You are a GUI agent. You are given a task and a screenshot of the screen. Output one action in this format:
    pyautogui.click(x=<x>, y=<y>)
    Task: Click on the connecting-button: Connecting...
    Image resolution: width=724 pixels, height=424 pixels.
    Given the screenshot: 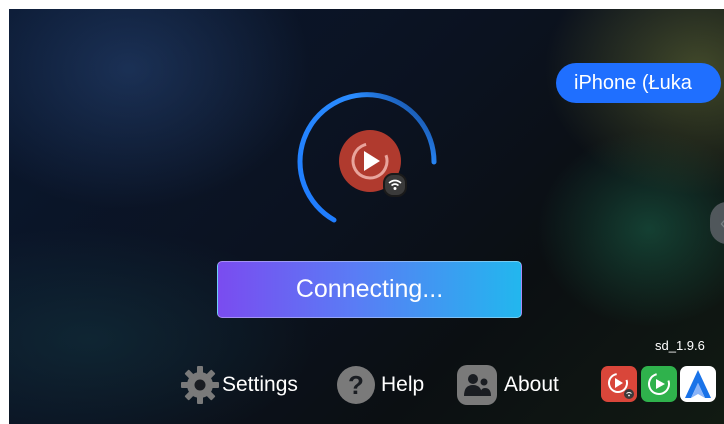 What is the action you would take?
    pyautogui.click(x=369, y=289)
    